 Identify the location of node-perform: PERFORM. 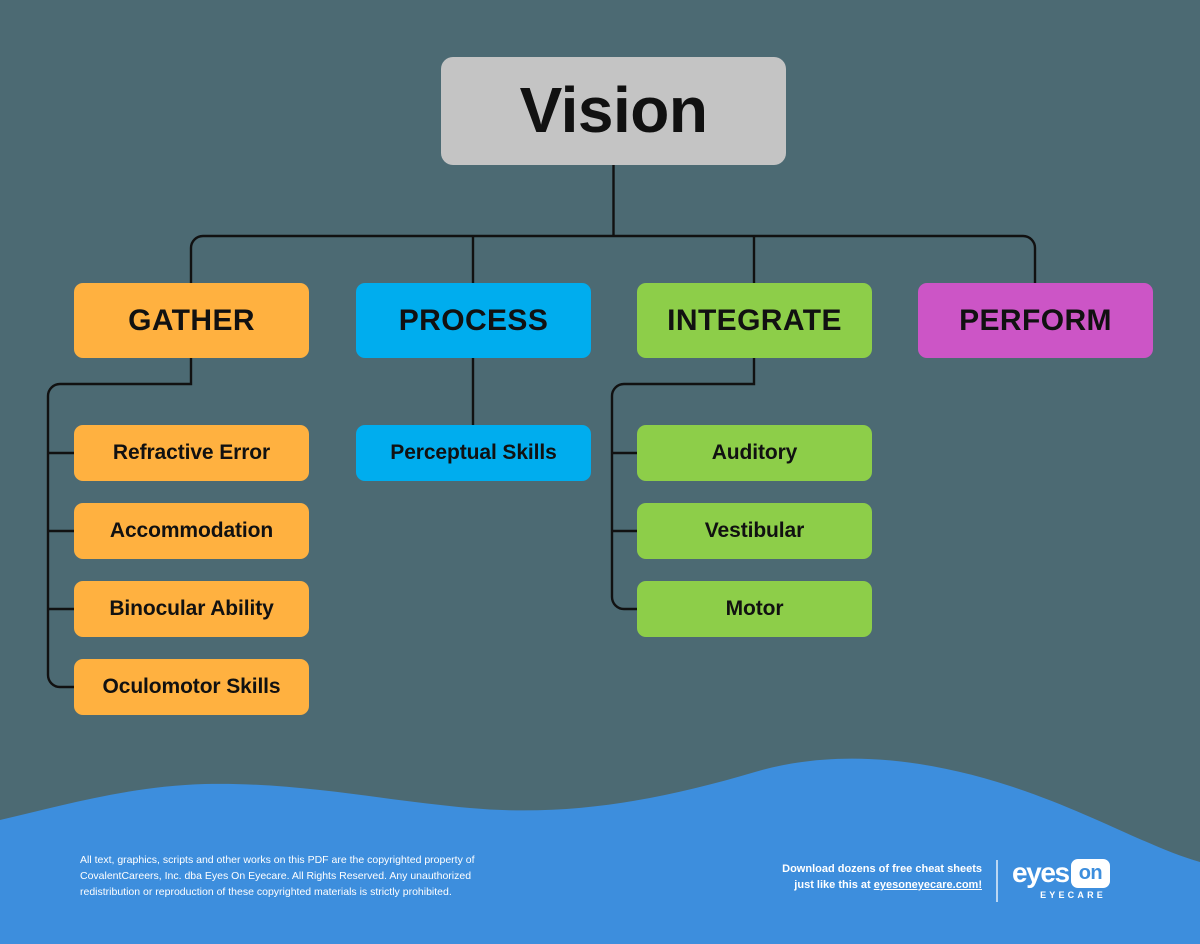
(1035, 320).